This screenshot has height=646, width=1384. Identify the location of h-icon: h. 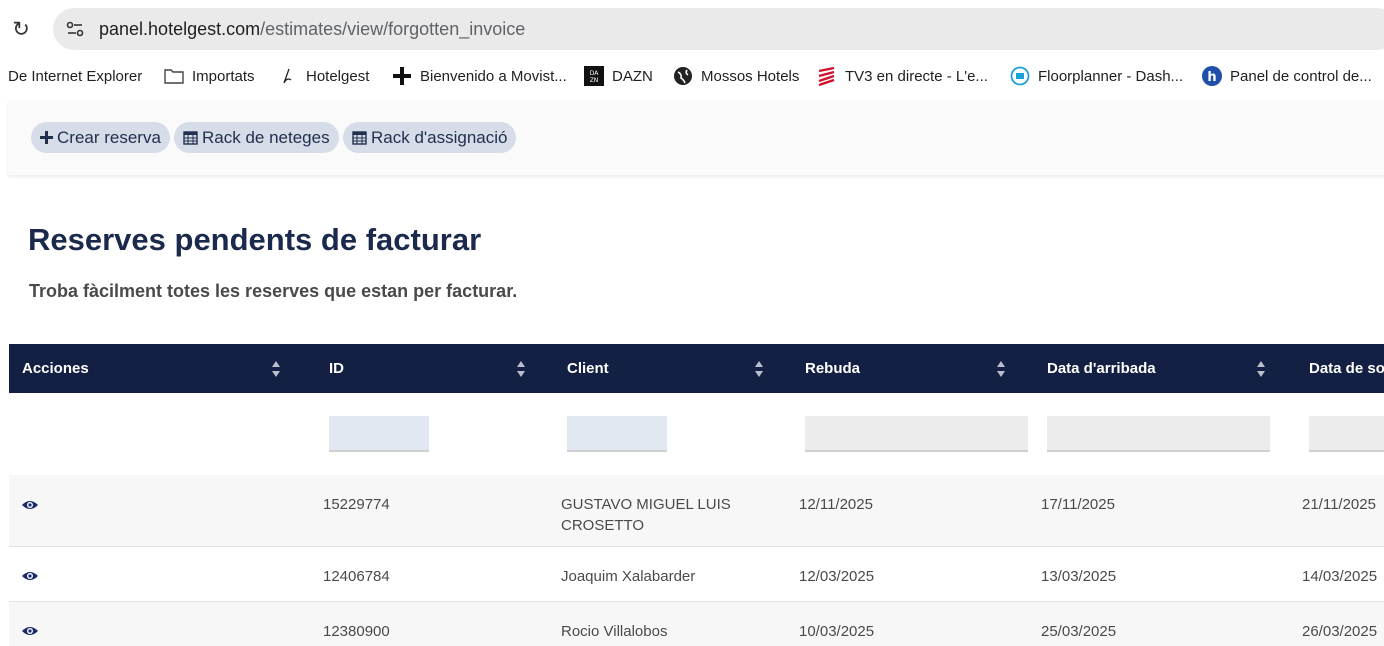
(1212, 76).